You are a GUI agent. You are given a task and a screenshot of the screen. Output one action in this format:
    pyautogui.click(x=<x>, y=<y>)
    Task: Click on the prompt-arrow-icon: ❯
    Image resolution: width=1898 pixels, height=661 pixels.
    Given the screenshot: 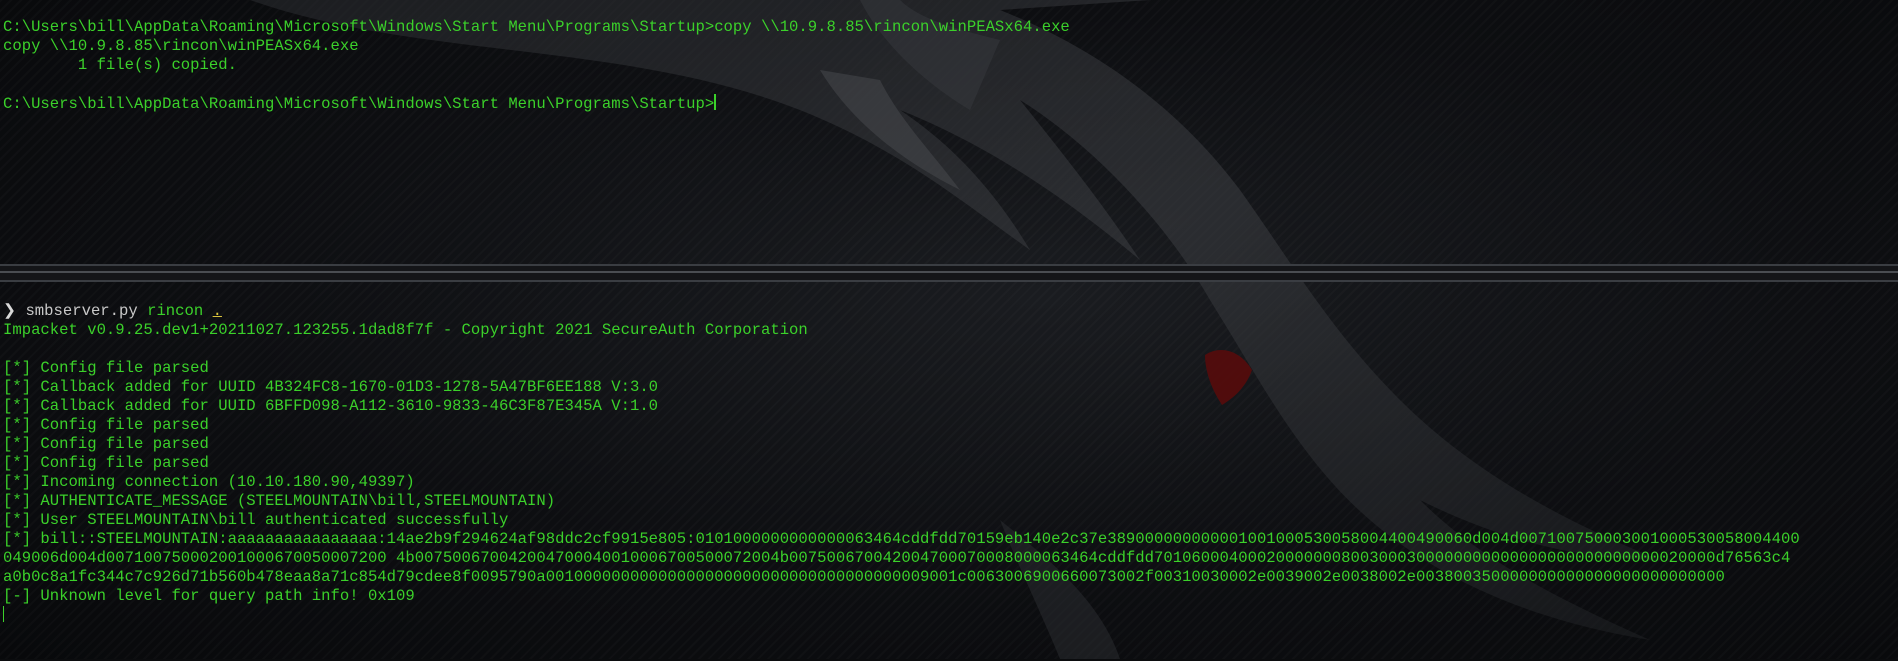 What is the action you would take?
    pyautogui.click(x=10, y=311)
    